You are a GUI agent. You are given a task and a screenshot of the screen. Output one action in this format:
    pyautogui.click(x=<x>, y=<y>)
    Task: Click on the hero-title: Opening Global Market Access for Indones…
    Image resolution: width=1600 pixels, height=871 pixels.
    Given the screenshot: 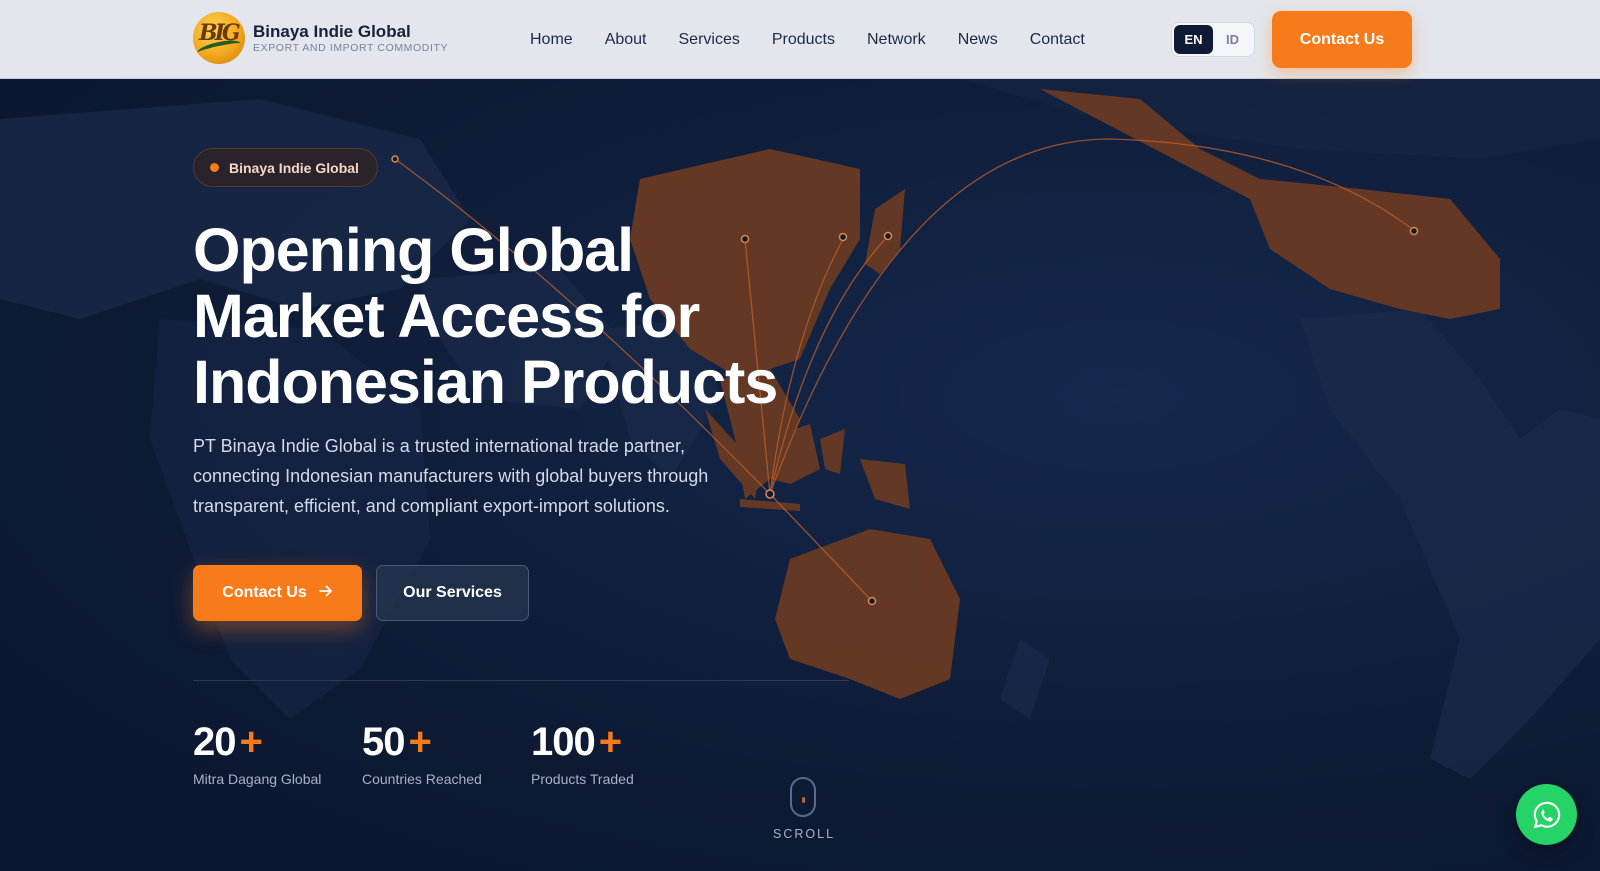 What is the action you would take?
    pyautogui.click(x=543, y=316)
    